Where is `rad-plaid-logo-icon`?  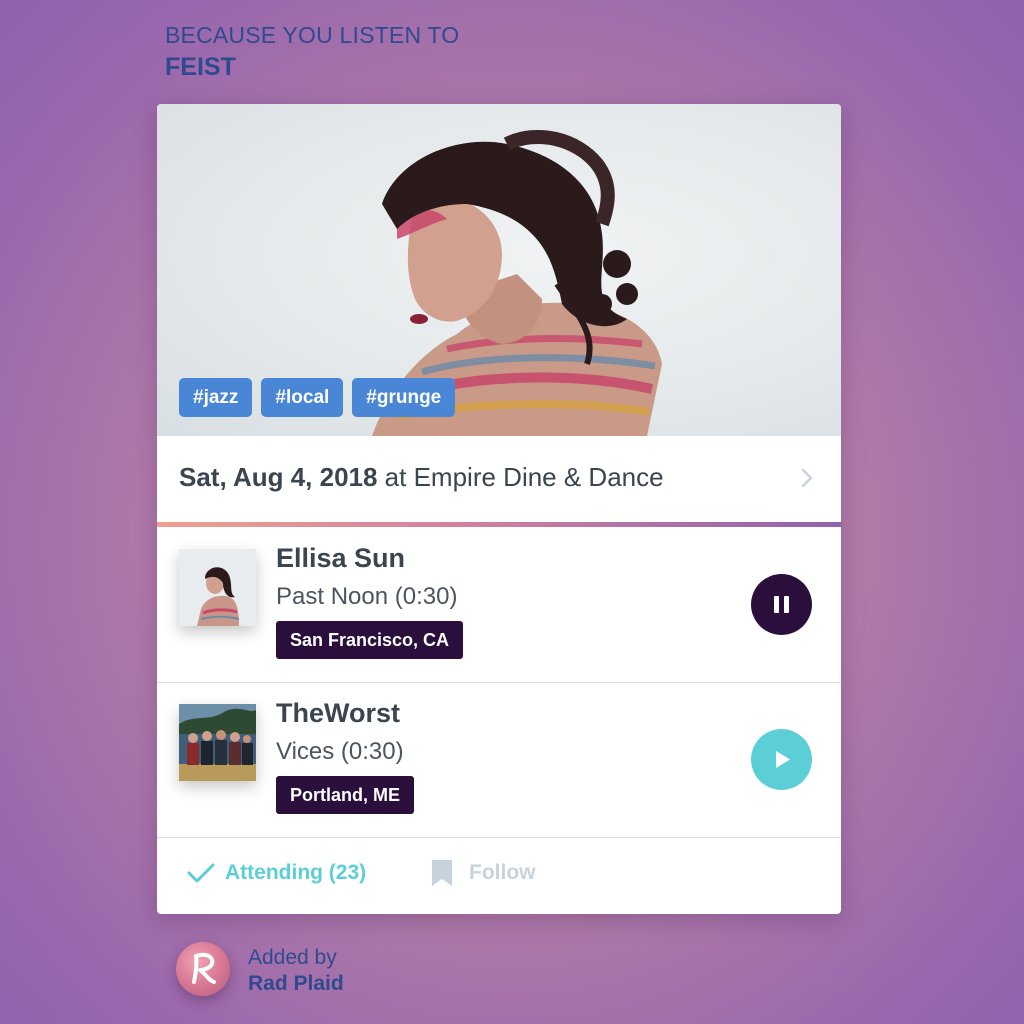
rad-plaid-logo-icon is located at coordinates (204, 968).